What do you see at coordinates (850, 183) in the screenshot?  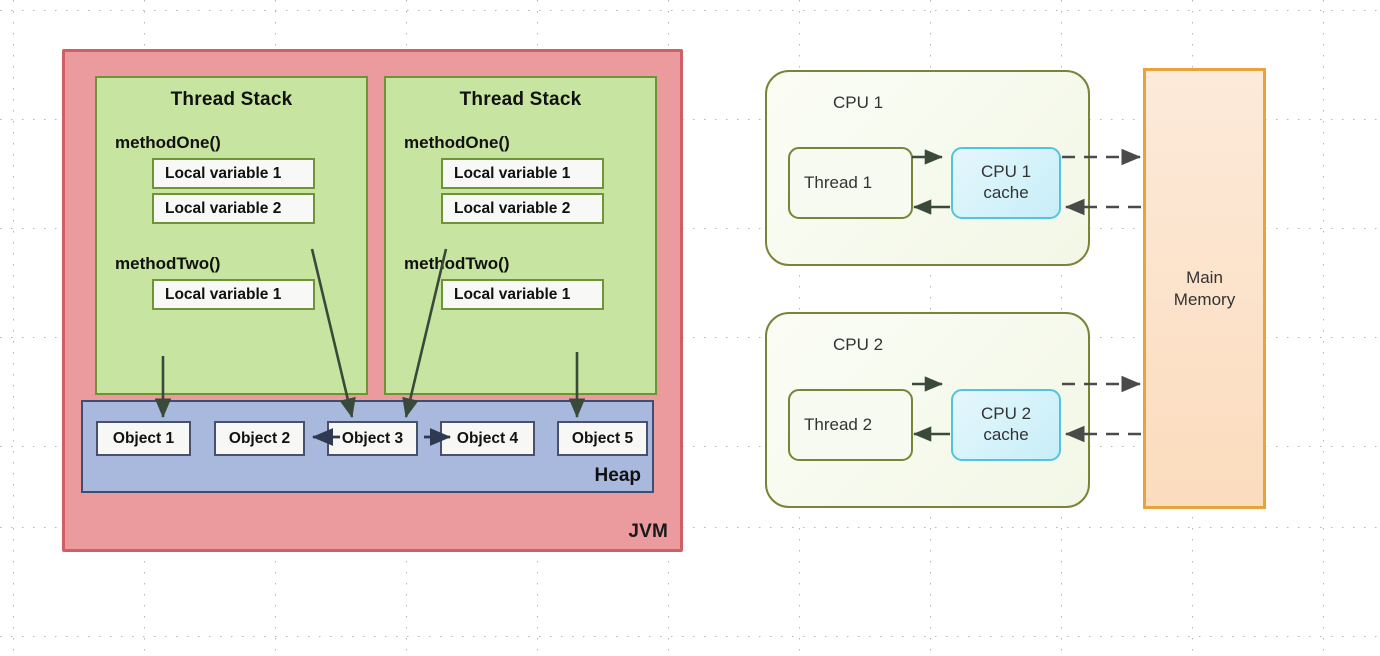 I see `cpu-1-thread-box: Thread 1` at bounding box center [850, 183].